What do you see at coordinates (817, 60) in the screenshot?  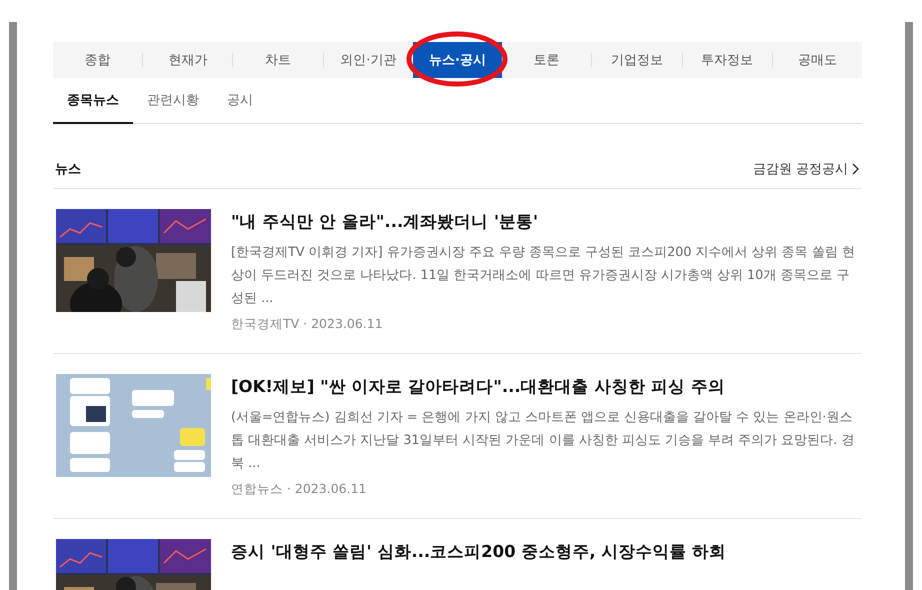 I see `tab: 공매도` at bounding box center [817, 60].